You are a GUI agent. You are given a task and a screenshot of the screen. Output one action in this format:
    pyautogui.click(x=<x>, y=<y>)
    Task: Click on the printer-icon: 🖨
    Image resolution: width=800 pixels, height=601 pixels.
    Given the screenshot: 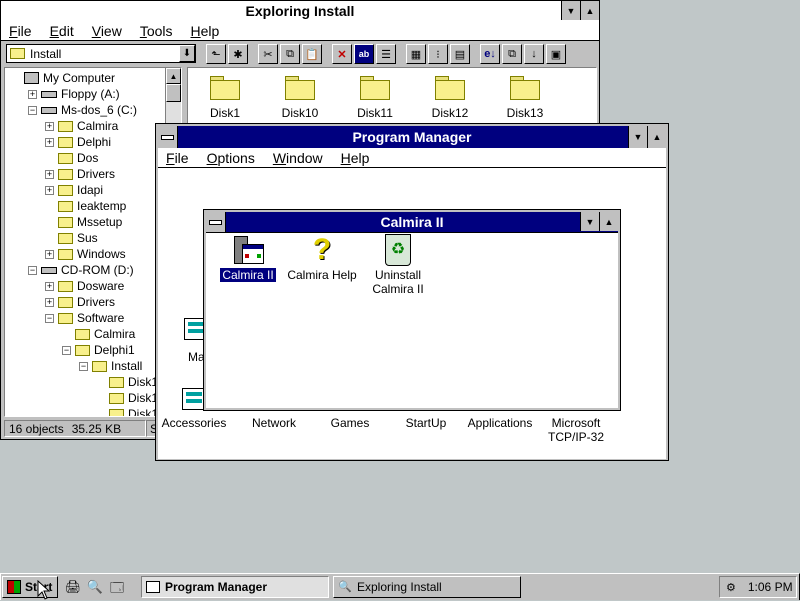 What is the action you would take?
    pyautogui.click(x=73, y=587)
    